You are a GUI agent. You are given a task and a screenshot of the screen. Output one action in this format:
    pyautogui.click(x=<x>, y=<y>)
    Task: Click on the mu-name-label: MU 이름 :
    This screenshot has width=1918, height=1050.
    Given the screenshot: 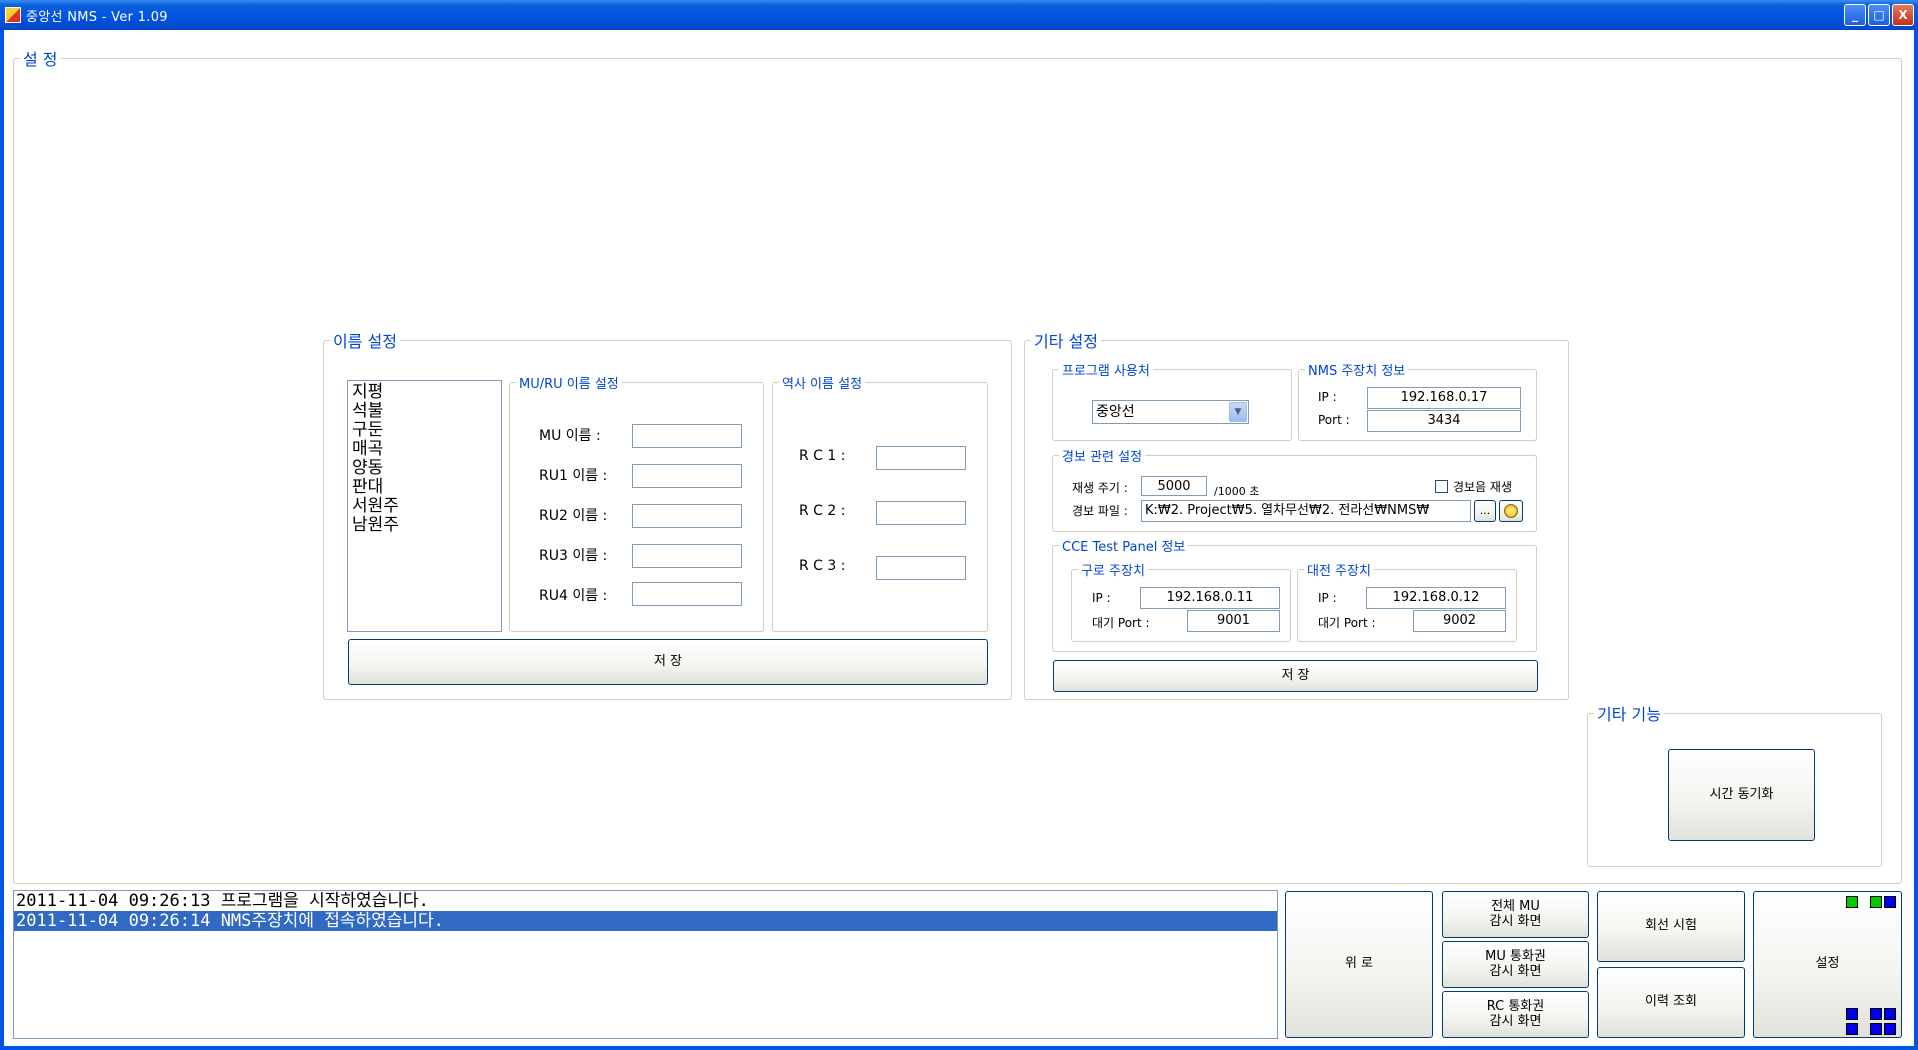 What is the action you would take?
    pyautogui.click(x=570, y=436)
    